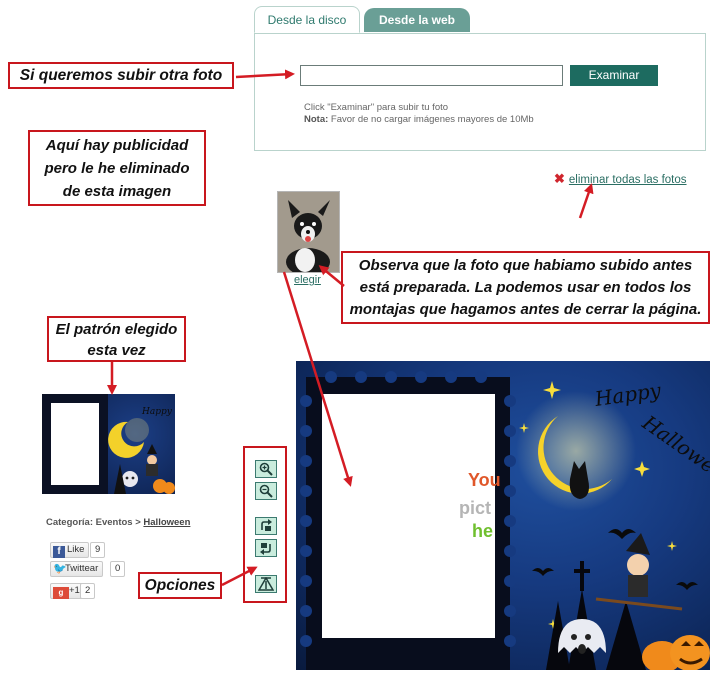  I want to click on annotation-pattern: El patrón elegido esta vez, so click(116, 339).